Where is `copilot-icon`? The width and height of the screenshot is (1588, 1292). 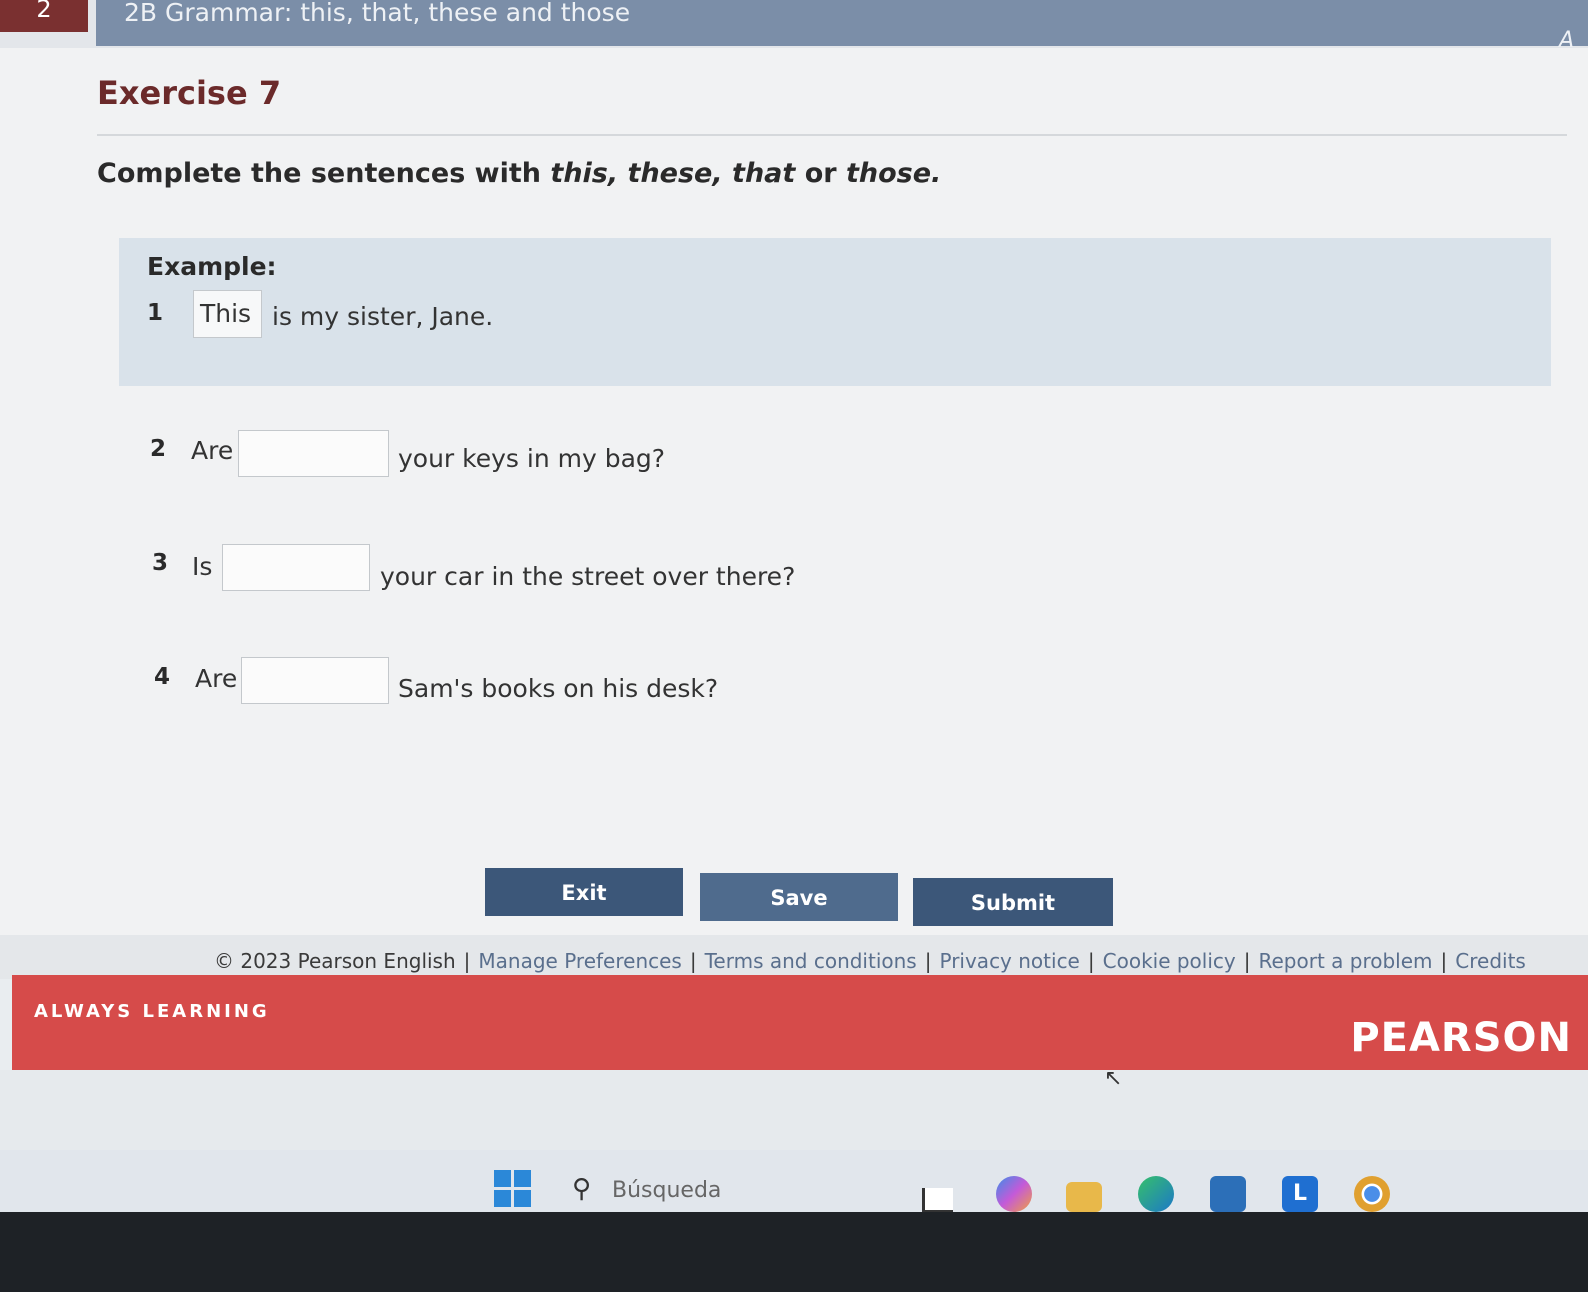
copilot-icon is located at coordinates (1014, 1194).